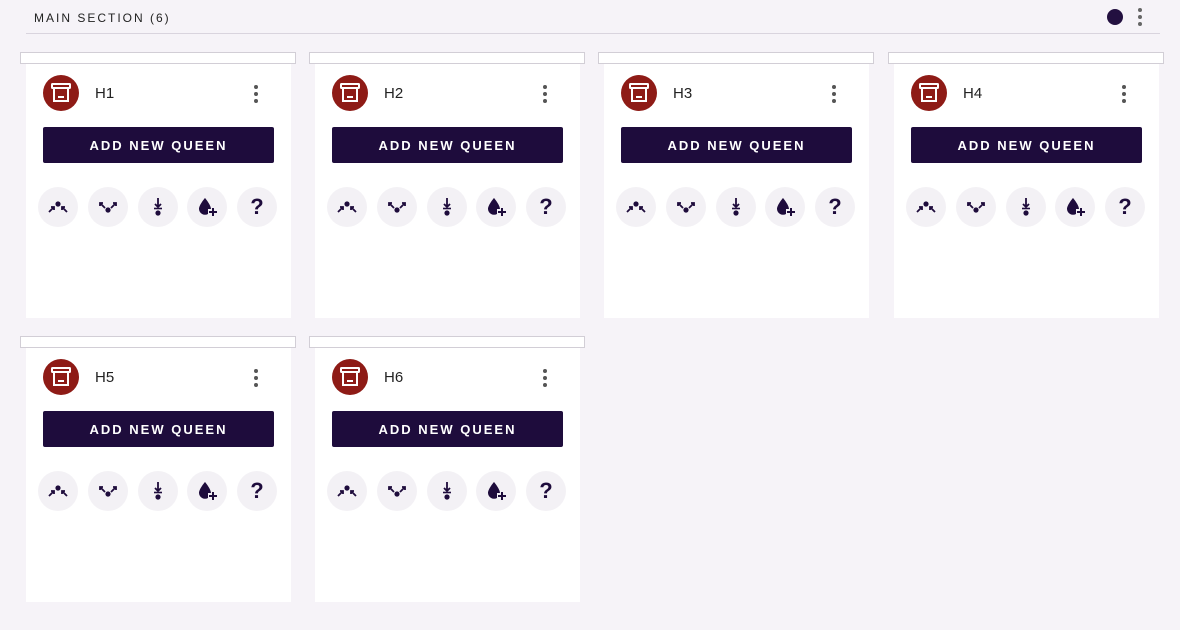  I want to click on section-more-icon, so click(1140, 17).